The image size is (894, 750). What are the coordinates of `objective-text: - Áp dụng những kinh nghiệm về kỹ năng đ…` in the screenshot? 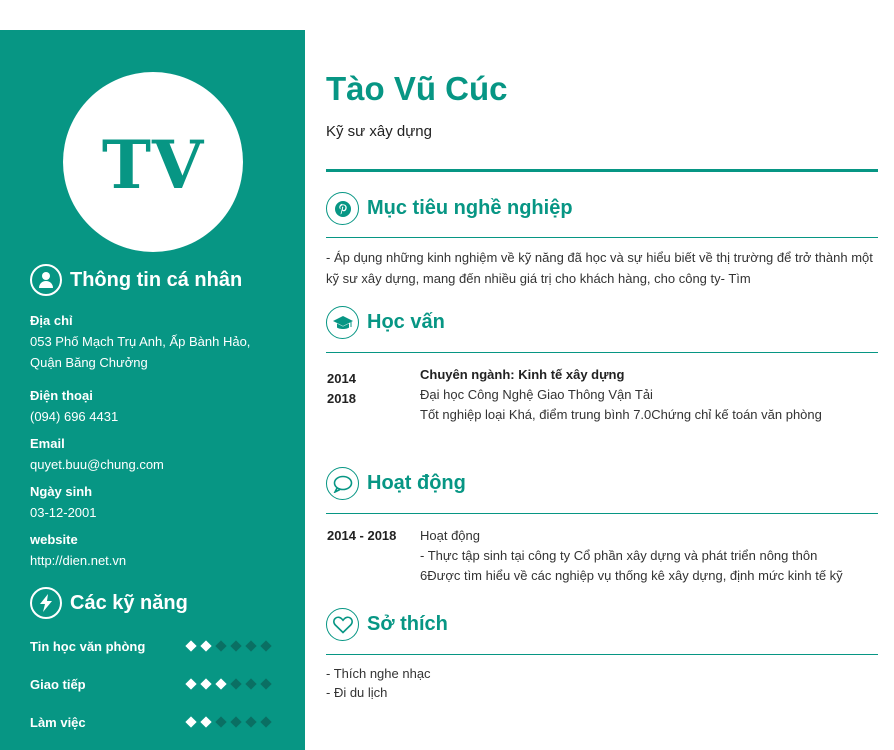 It's located at (599, 268).